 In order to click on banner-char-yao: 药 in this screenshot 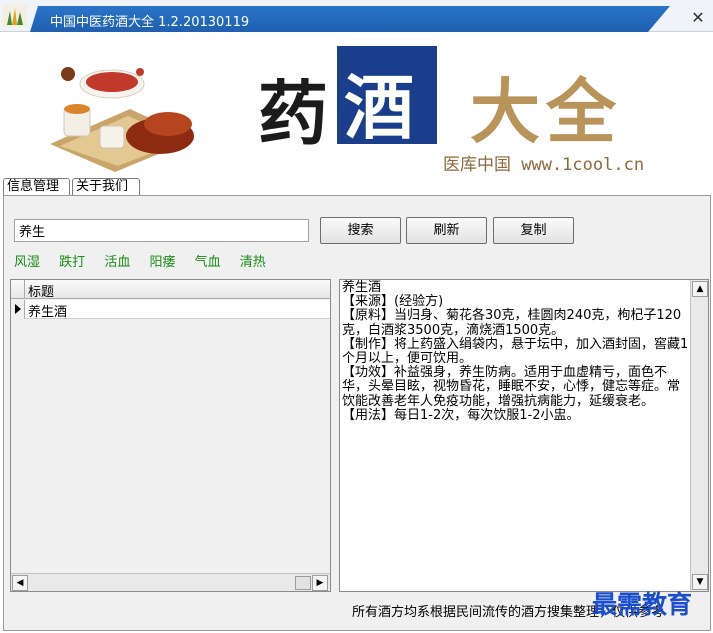, I will do `click(293, 113)`.